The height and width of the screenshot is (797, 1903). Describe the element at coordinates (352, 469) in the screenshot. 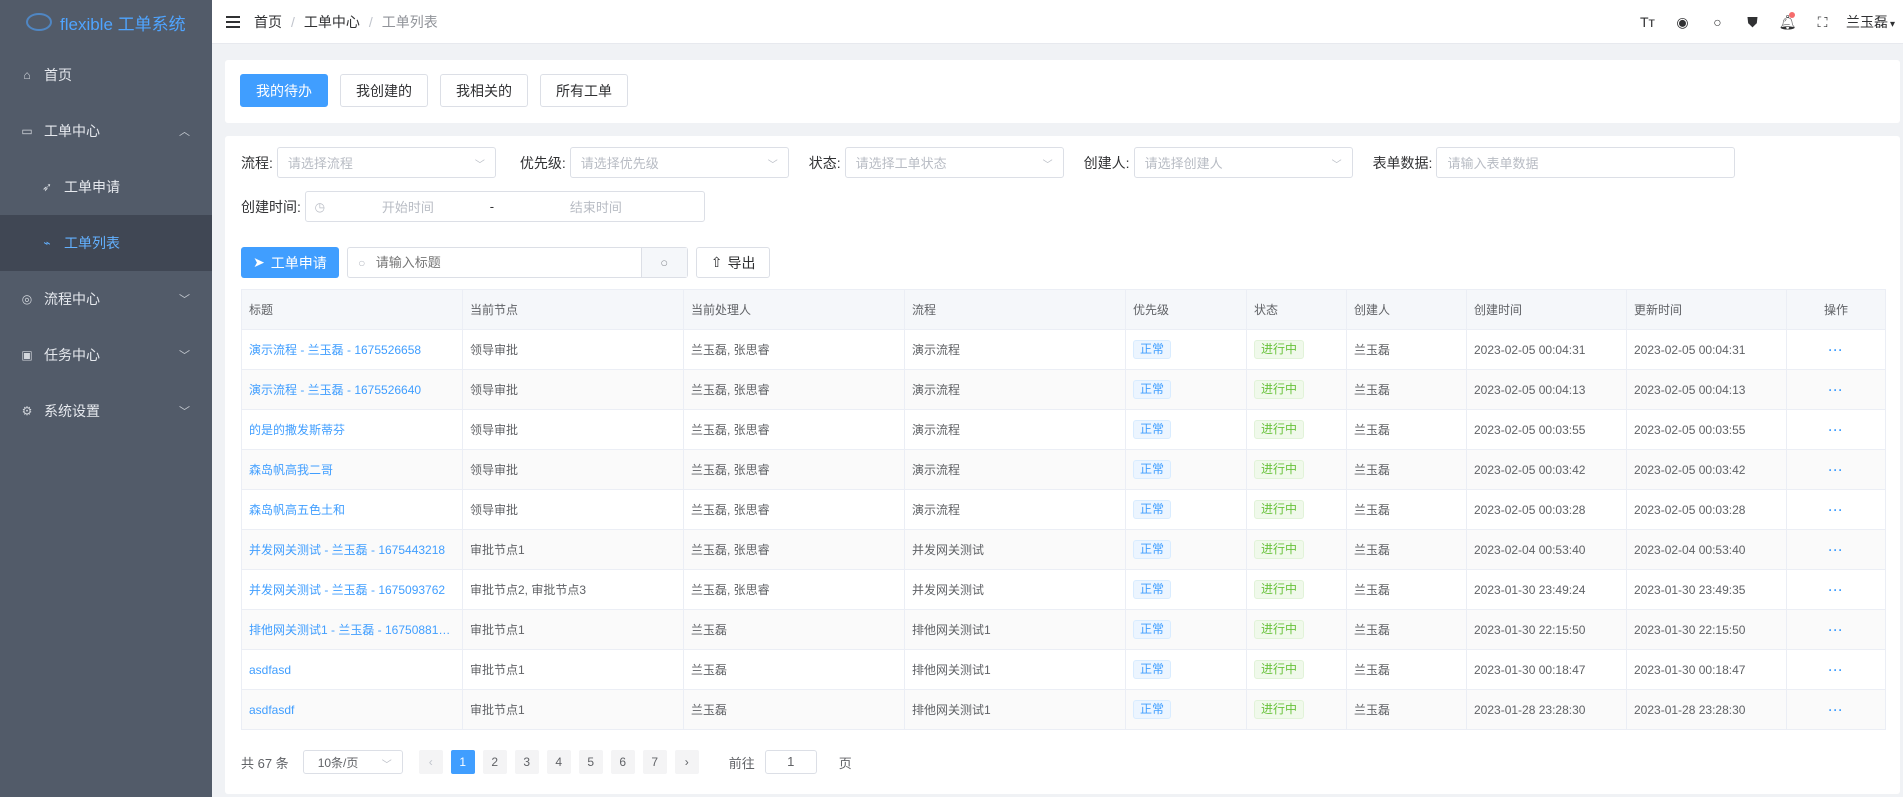

I see `cell-title: 森岛帆高我二哥` at that location.